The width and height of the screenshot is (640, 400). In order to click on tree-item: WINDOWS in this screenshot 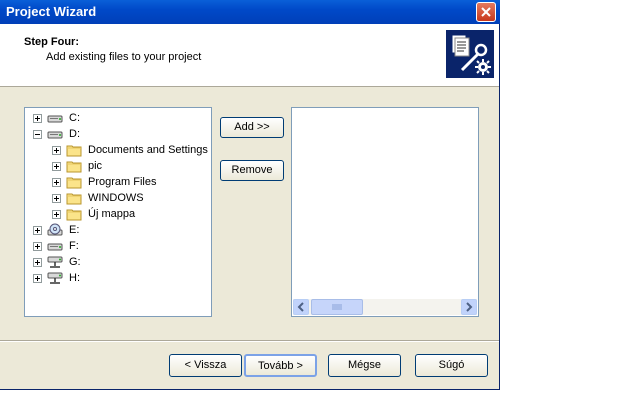, I will do `click(118, 198)`.